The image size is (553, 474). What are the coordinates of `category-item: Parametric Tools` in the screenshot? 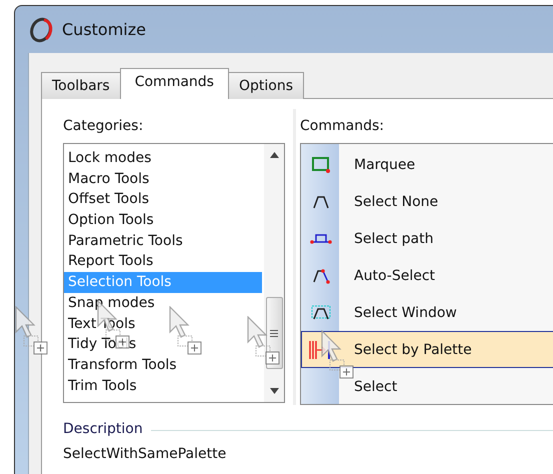 It's located at (164, 241).